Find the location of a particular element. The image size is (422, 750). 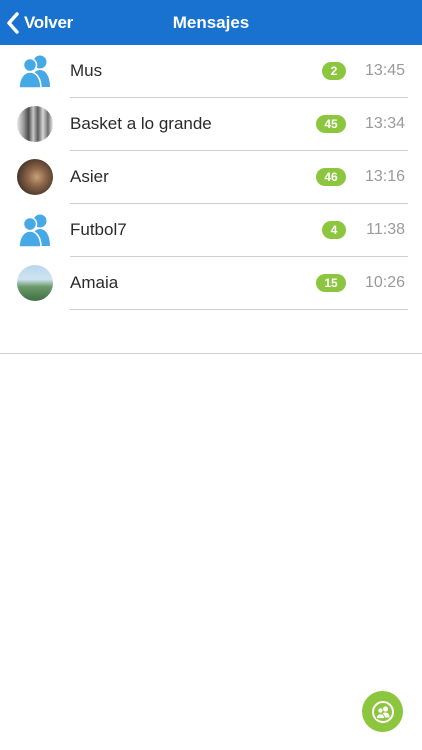

unread-badge: 2 is located at coordinates (334, 71).